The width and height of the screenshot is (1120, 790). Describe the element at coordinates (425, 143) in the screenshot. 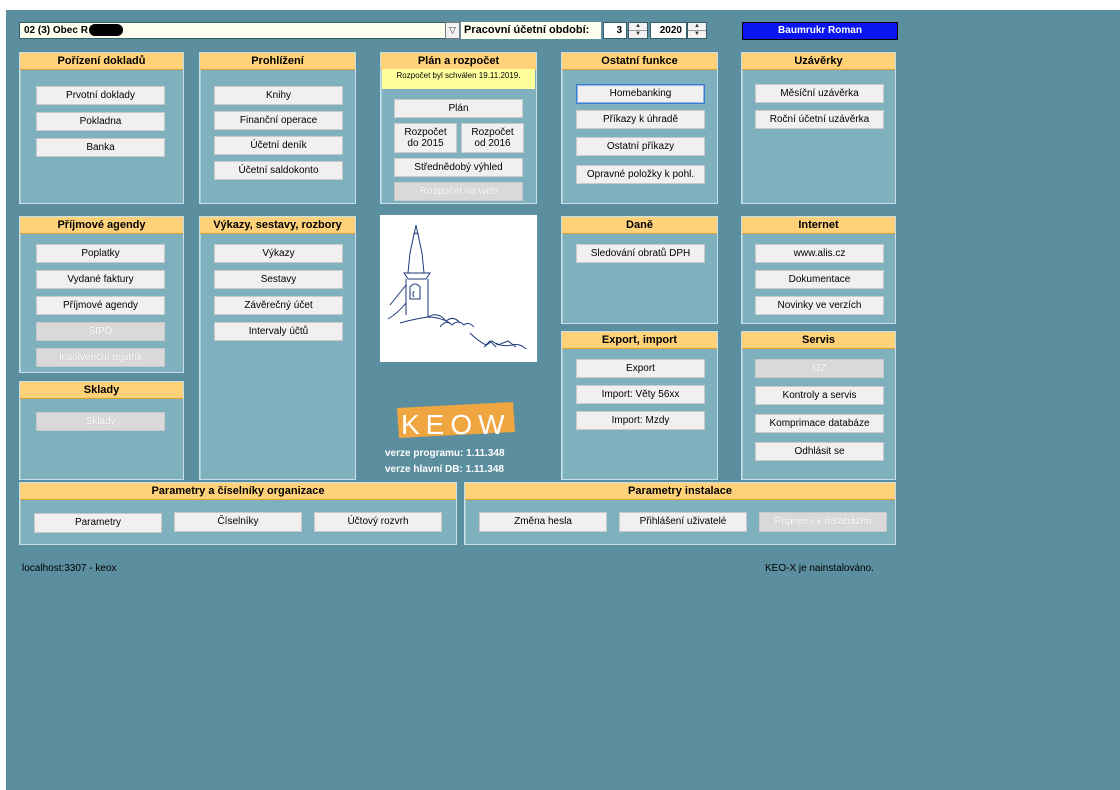

I see `button-line: do 2015` at that location.